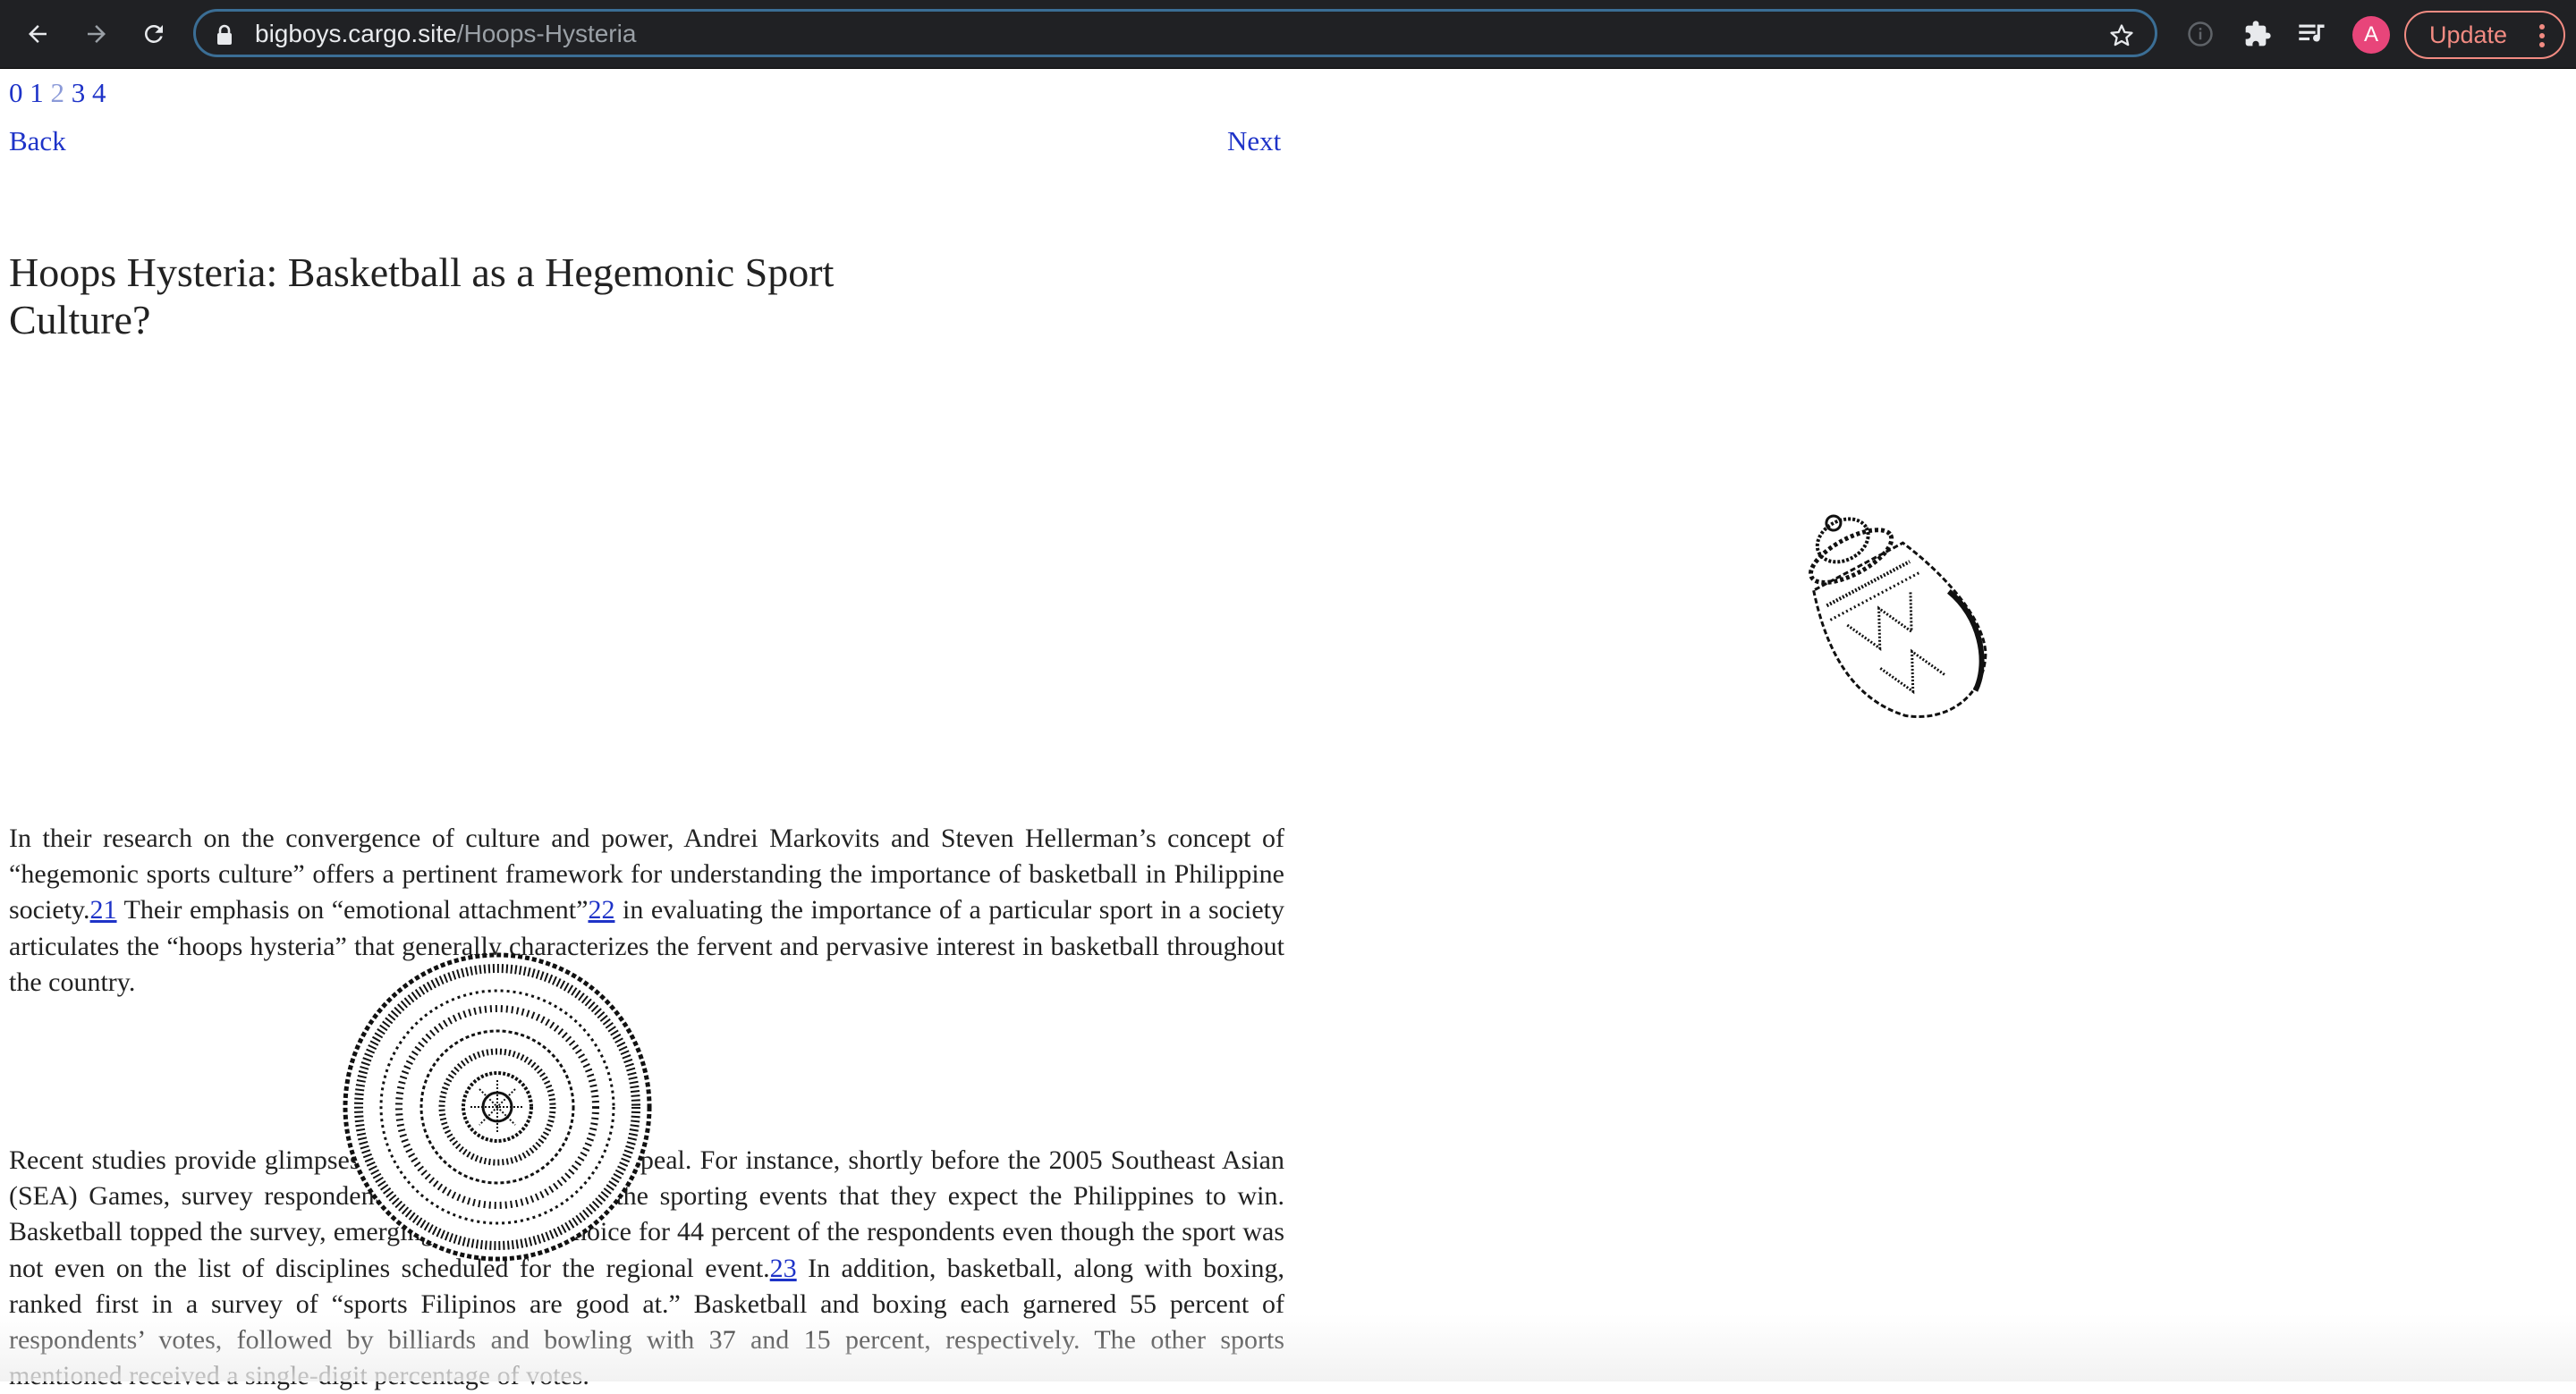 Image resolution: width=2576 pixels, height=1394 pixels. What do you see at coordinates (1254, 141) in the screenshot?
I see `next-link: Next` at bounding box center [1254, 141].